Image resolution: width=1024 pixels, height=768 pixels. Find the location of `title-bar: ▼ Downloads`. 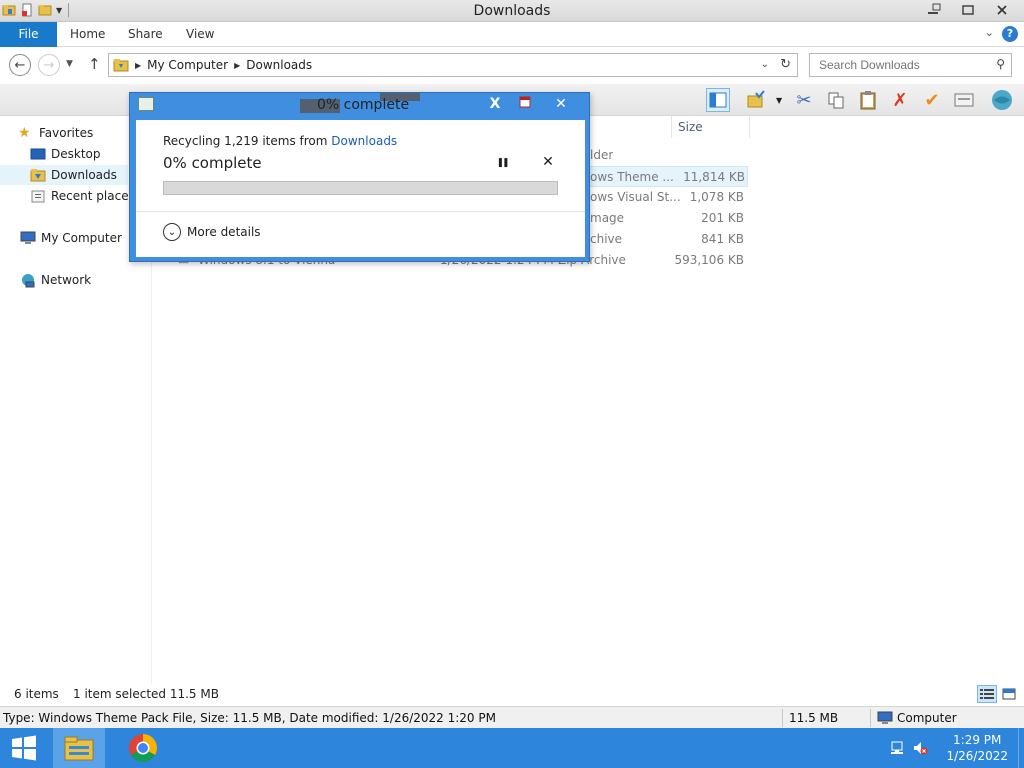

title-bar: ▼ Downloads is located at coordinates (512, 11).